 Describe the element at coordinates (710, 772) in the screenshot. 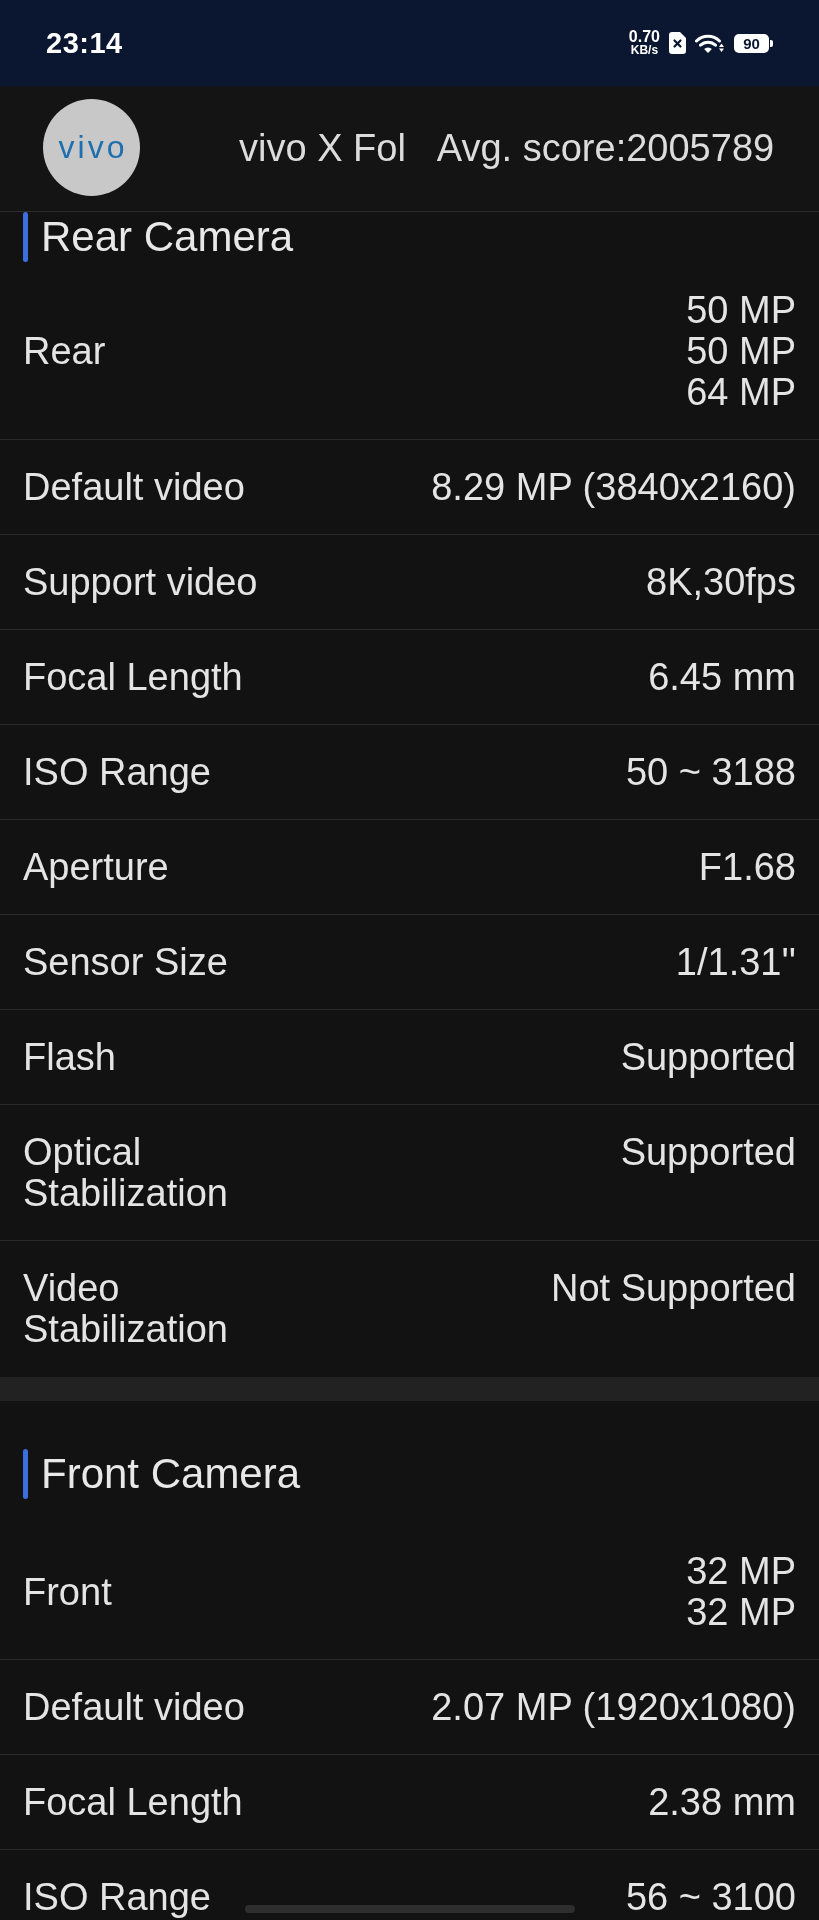

I see `spec-value: 50 ~ 3188` at that location.